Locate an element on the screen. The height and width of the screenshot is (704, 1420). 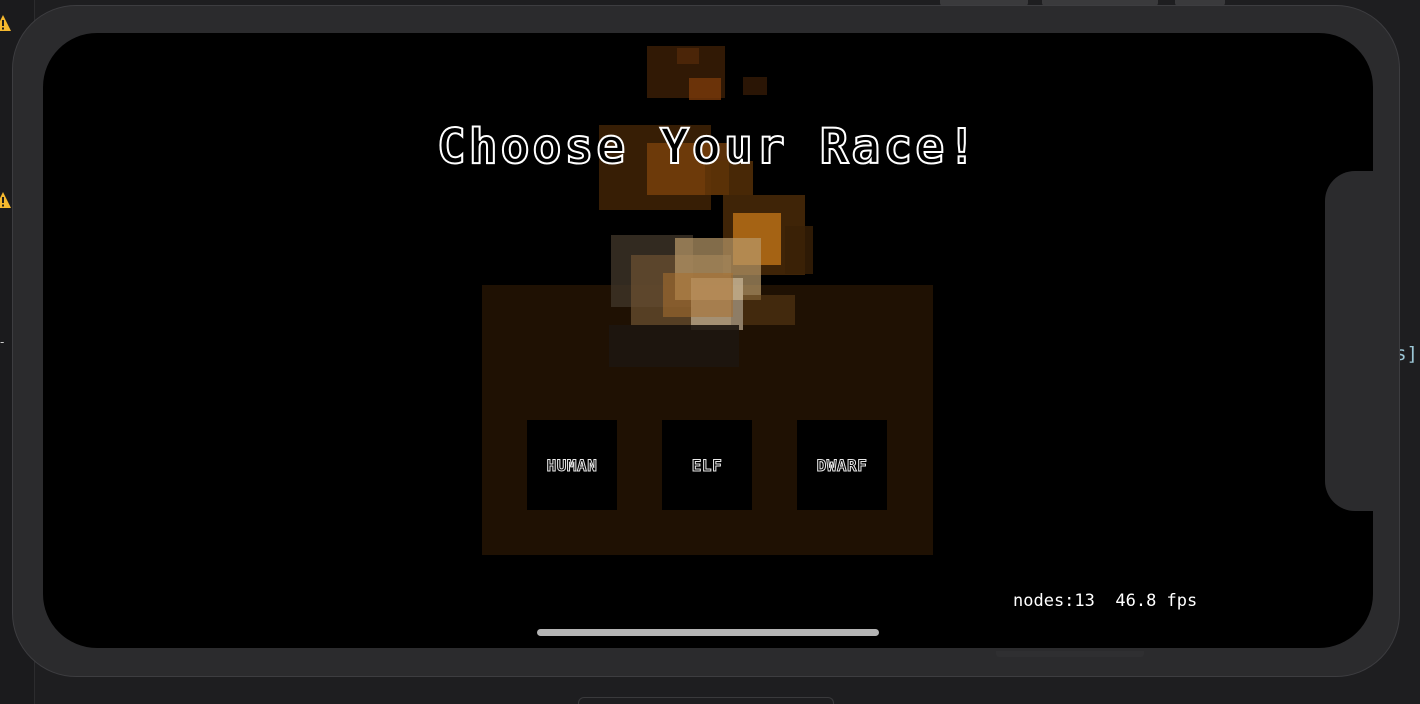
dwarf-race-button: DWARF is located at coordinates (842, 465).